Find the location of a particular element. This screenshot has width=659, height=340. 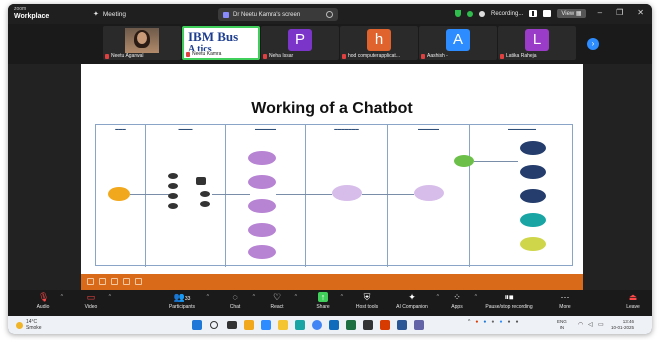

participant-tile-neha-issar: P Neha Issar is located at coordinates (300, 43).